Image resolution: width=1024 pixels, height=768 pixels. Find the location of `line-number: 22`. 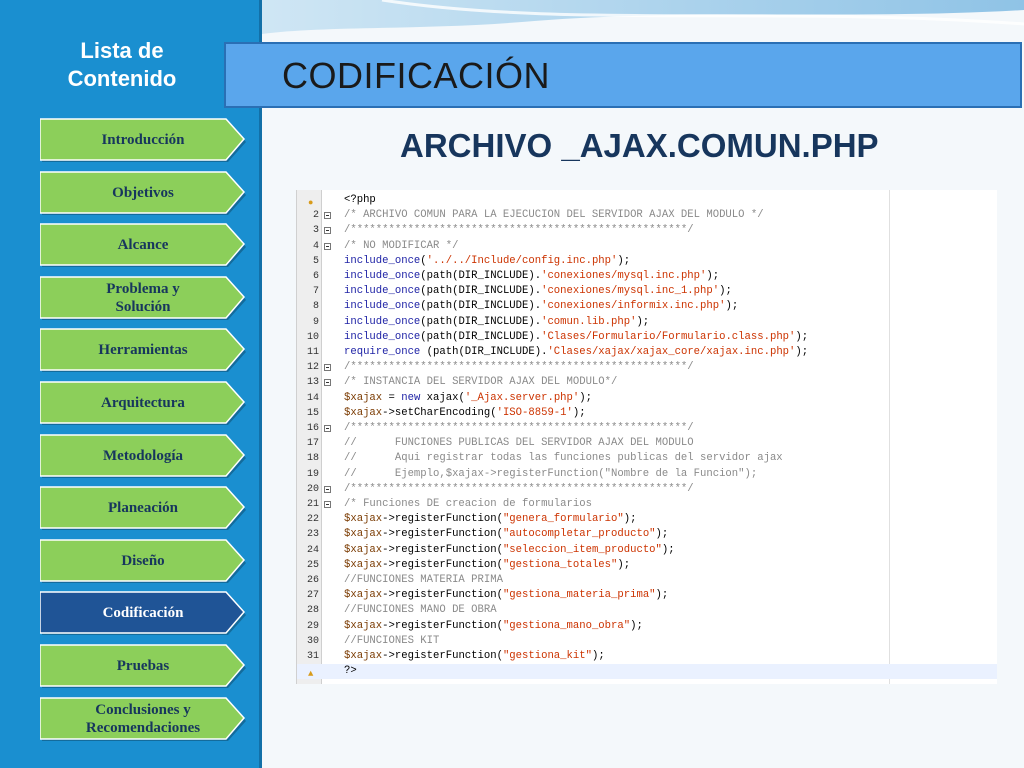

line-number: 22 is located at coordinates (312, 520).